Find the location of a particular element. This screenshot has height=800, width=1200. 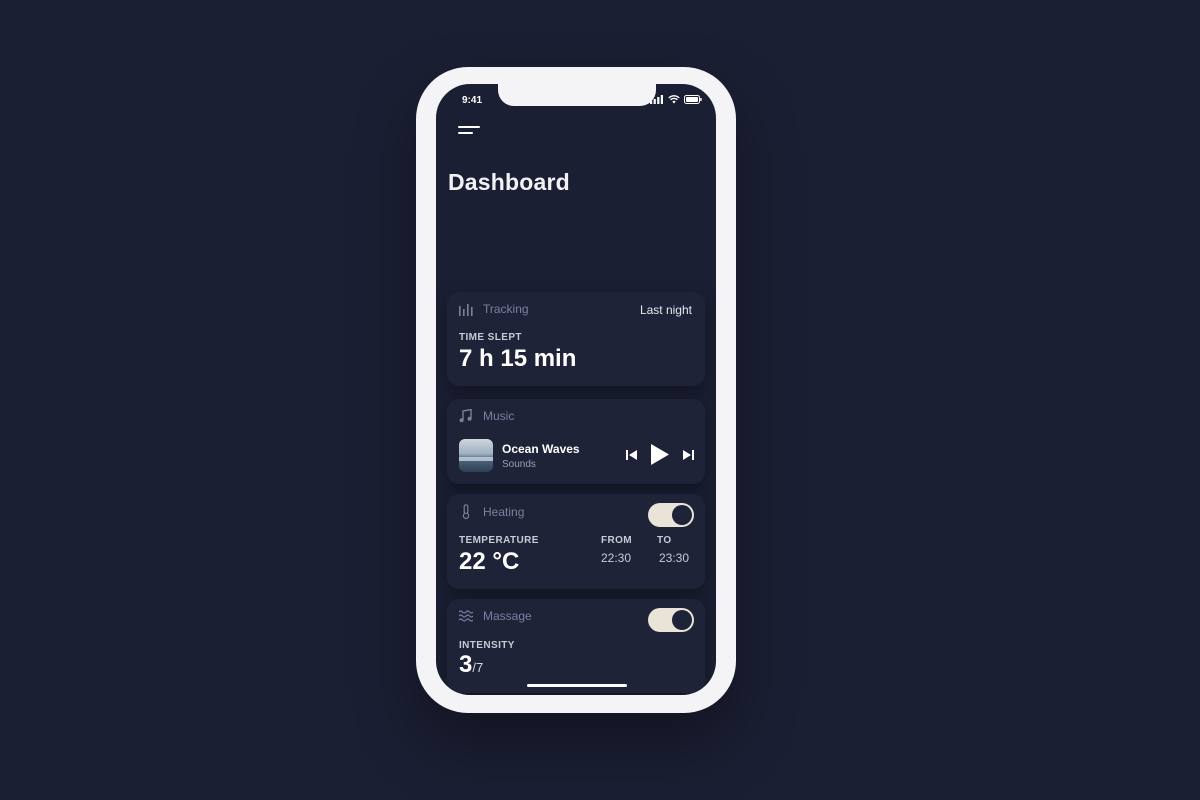

music-card-header: Music is located at coordinates (486, 416).